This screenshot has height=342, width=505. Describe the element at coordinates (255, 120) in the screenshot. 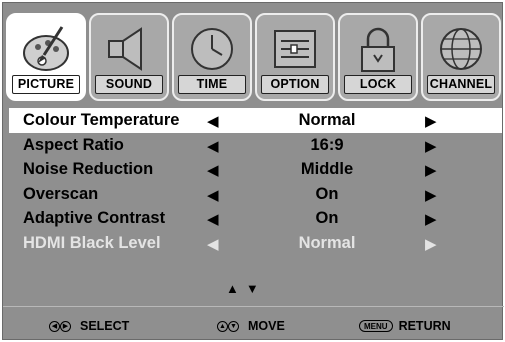

I see `menu-item-colour-temperature: Colour Temperature ◀ Normal ▶` at that location.